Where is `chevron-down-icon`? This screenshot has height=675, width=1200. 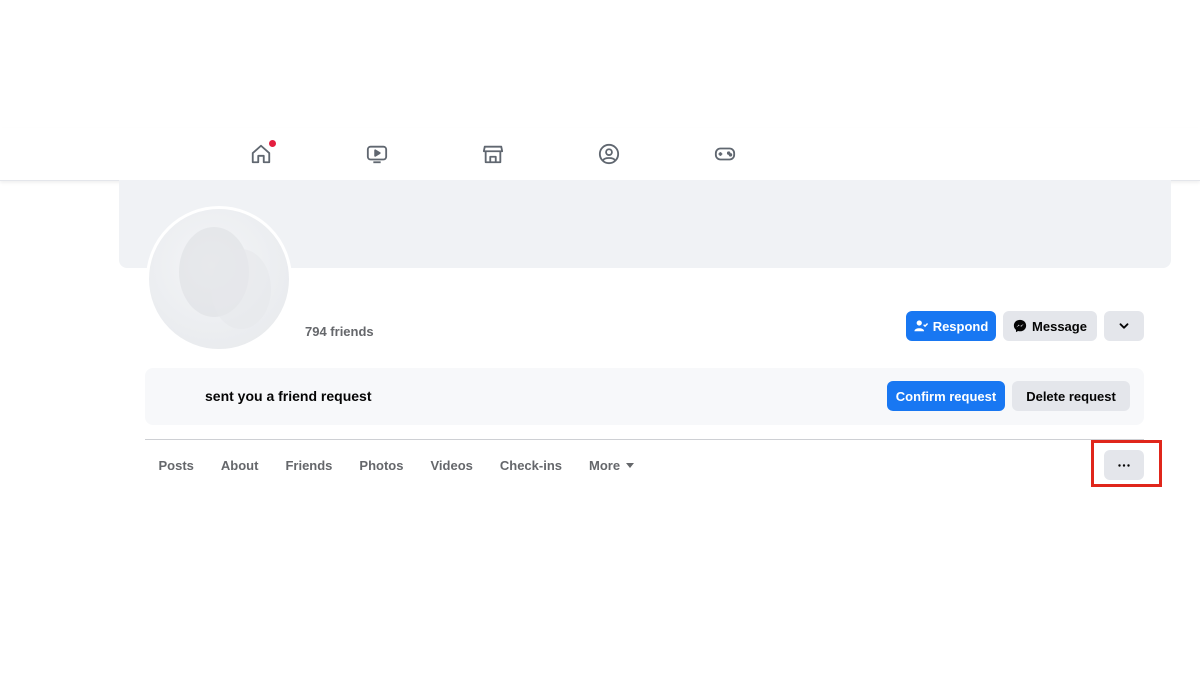 chevron-down-icon is located at coordinates (1124, 326).